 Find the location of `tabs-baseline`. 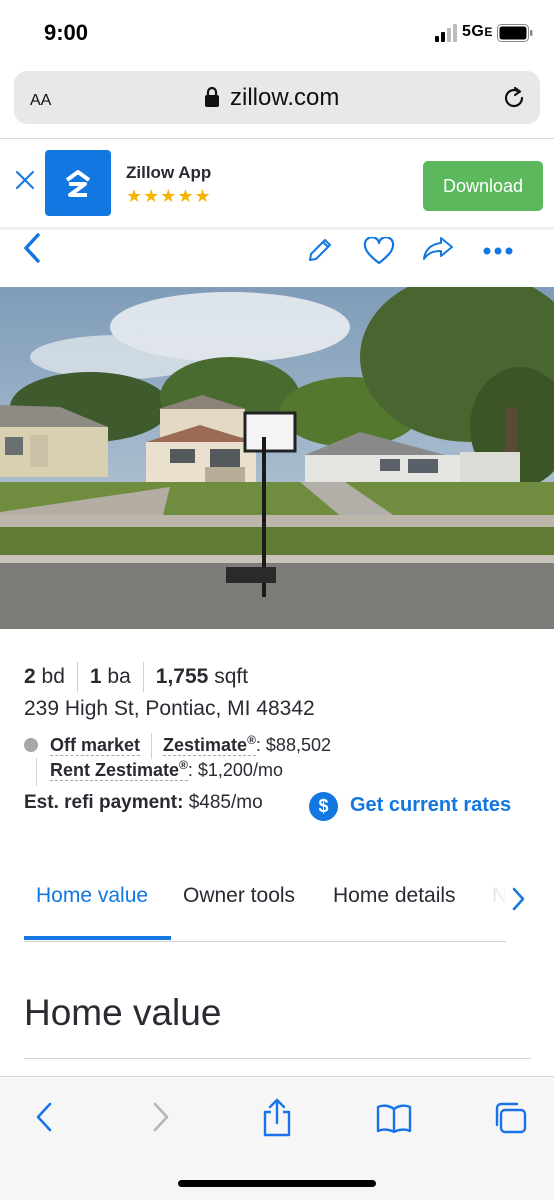

tabs-baseline is located at coordinates (265, 941).